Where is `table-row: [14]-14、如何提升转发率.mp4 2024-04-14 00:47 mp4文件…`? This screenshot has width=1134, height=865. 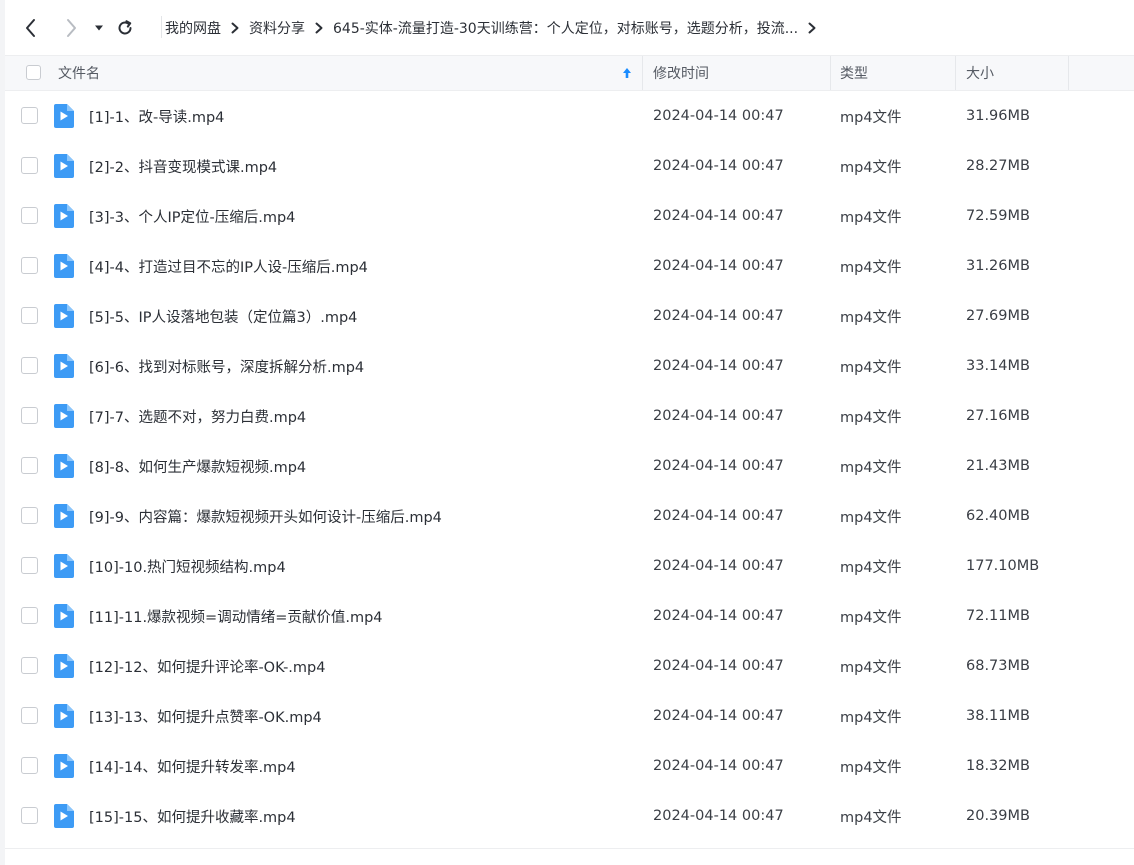 table-row: [14]-14、如何提升转发率.mp4 2024-04-14 00:47 mp4文件… is located at coordinates (569, 766).